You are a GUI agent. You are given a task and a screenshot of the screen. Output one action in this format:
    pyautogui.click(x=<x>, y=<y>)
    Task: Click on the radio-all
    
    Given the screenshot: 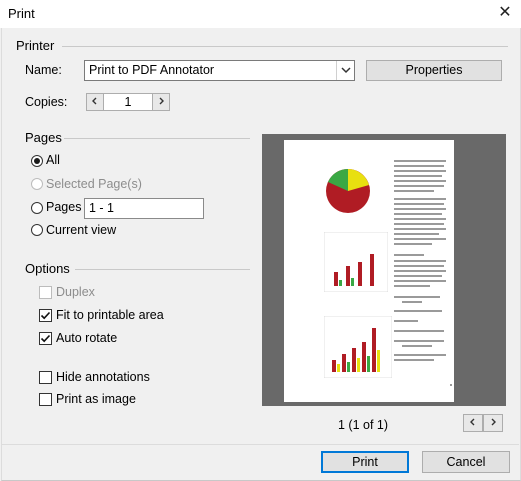 What is the action you would take?
    pyautogui.click(x=37, y=161)
    